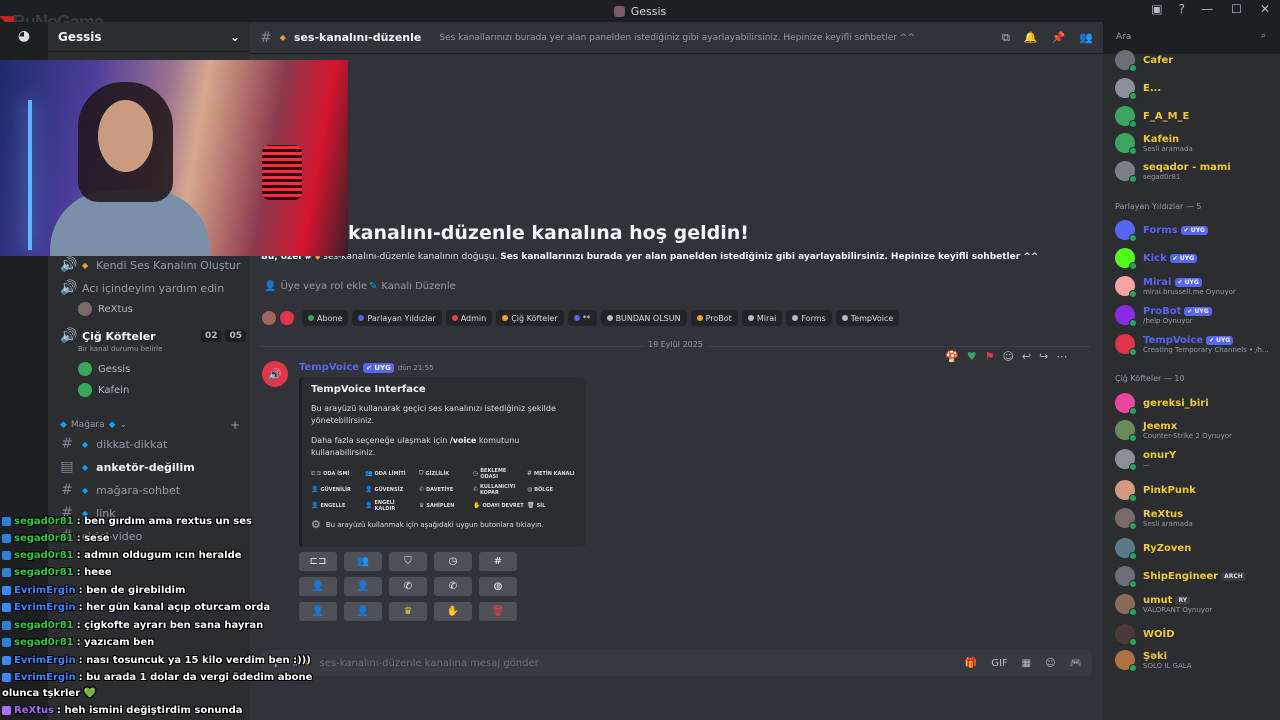  I want to click on close-button: ✕, so click(1265, 9).